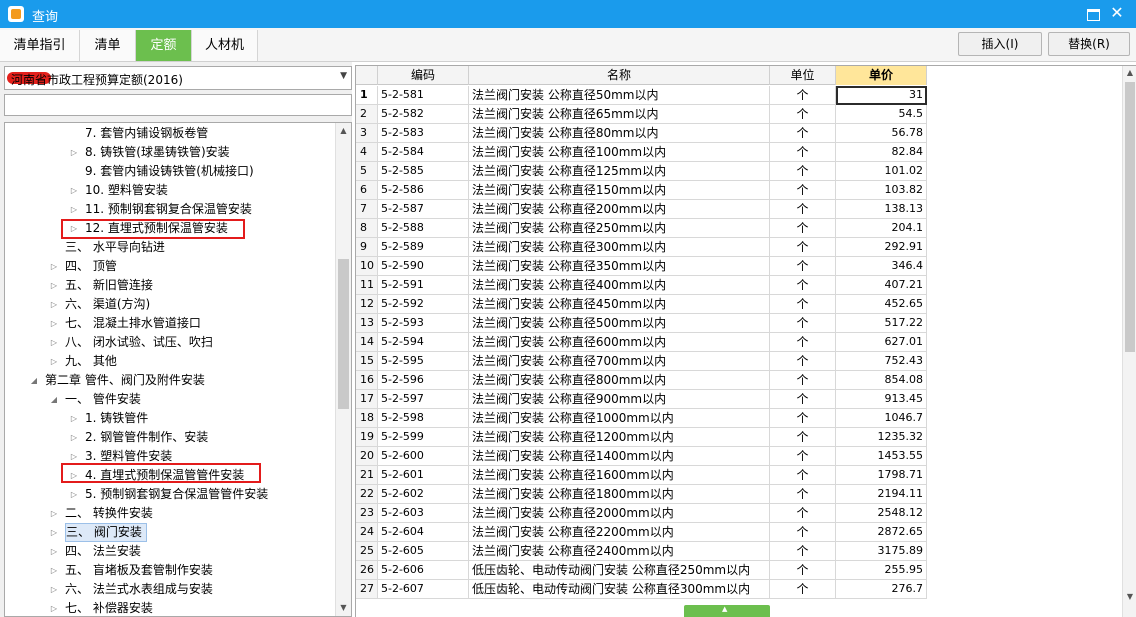  I want to click on code-cell: 5-2-593, so click(423, 323).